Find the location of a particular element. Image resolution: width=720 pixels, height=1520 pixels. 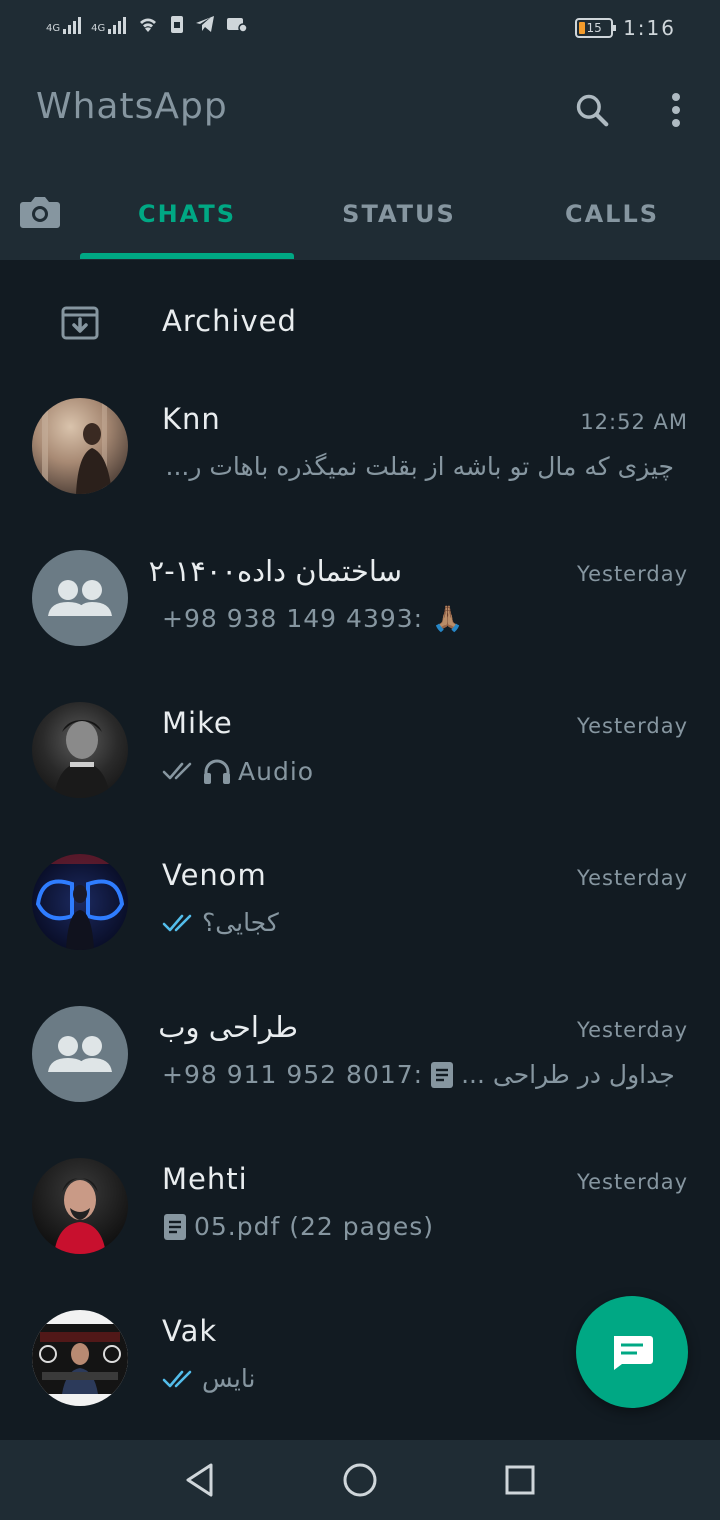

signal-icon-2: 4G is located at coordinates (109, 25).